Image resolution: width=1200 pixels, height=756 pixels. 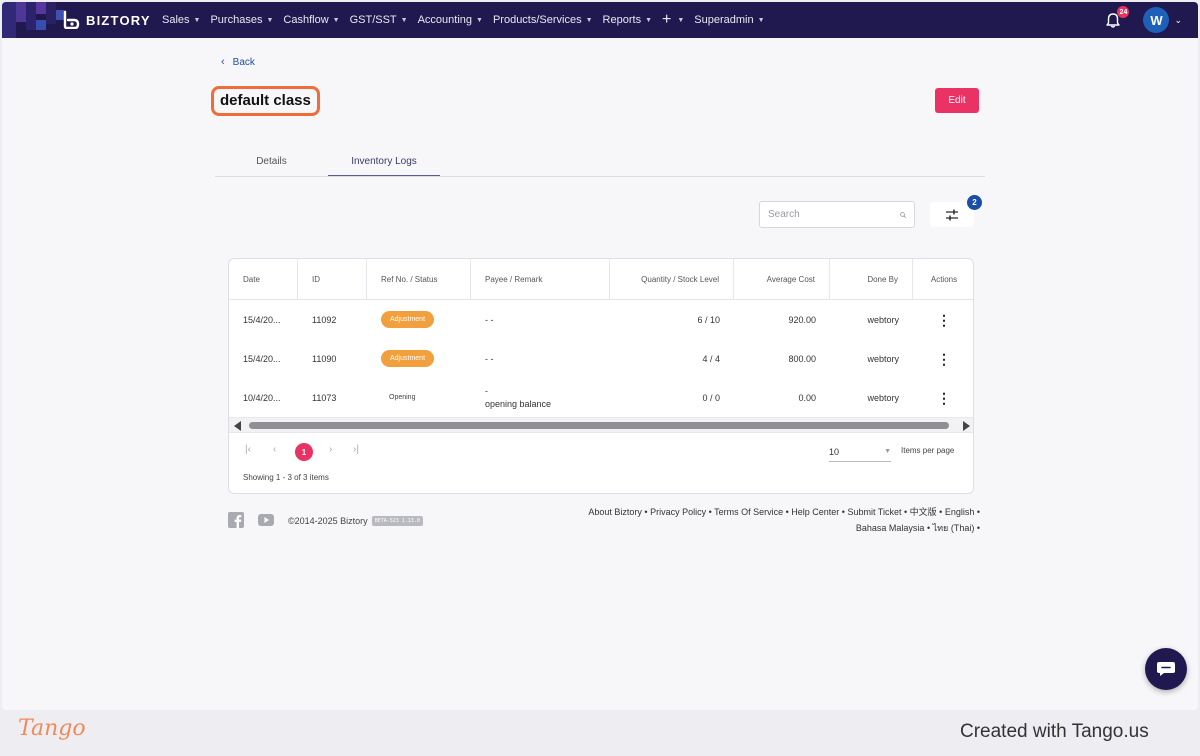 What do you see at coordinates (678, 512) in the screenshot?
I see `footer-link-privacy: Privacy Policy` at bounding box center [678, 512].